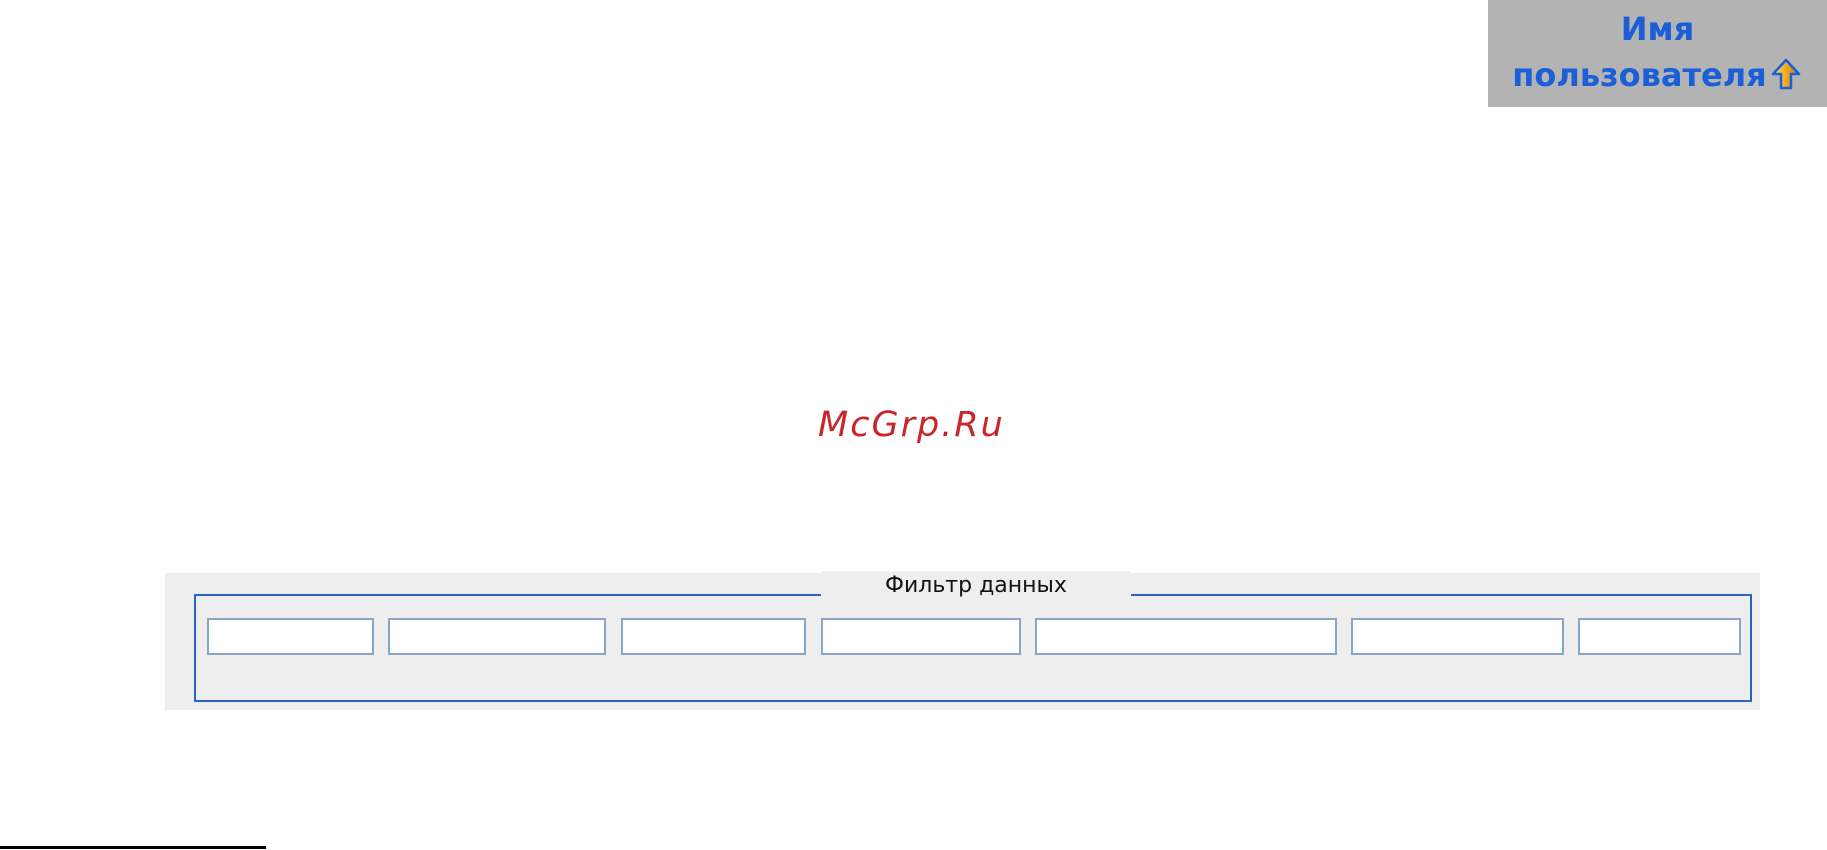 This screenshot has width=1827, height=850. I want to click on footnote-separator, so click(133, 847).